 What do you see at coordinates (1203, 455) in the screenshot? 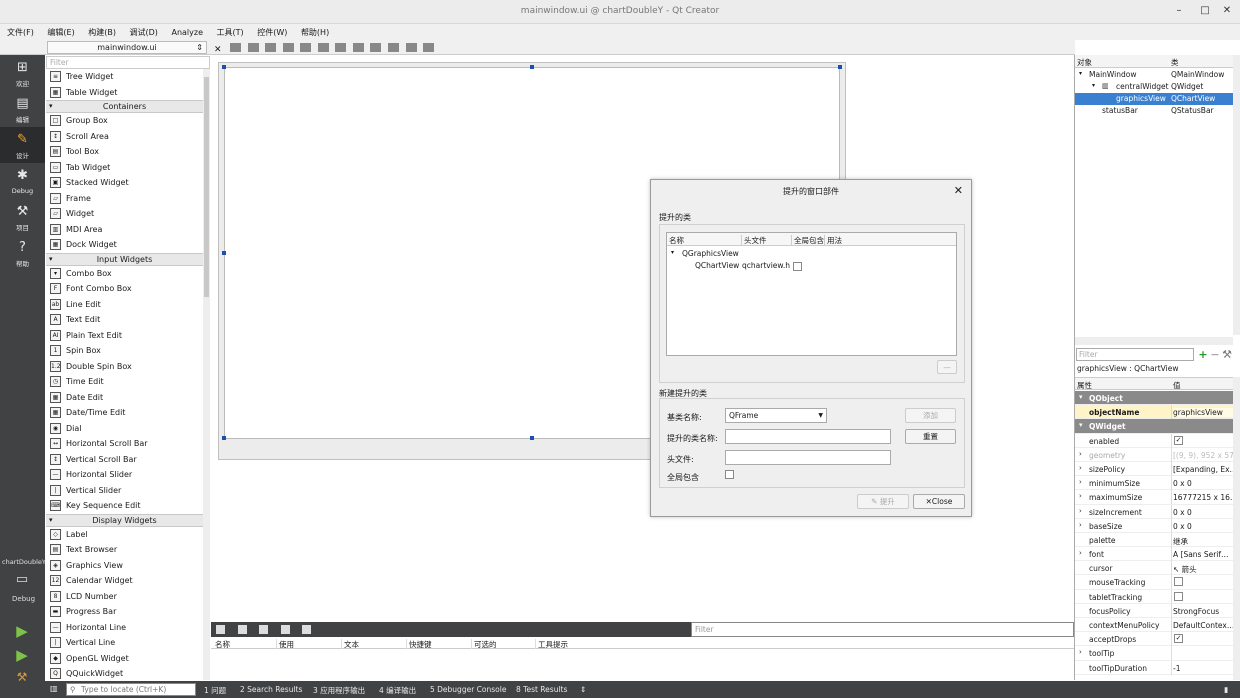
I see `property-value: [(9, 9), 952 x 574]` at bounding box center [1203, 455].